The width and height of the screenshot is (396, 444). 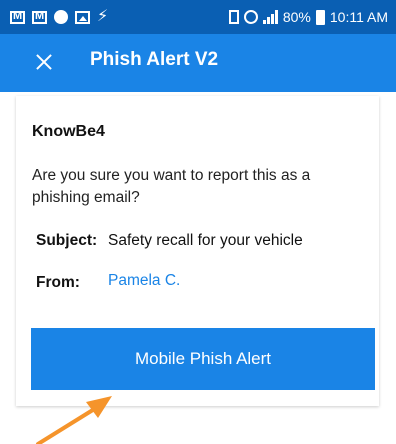 I want to click on battery-icon, so click(x=320, y=17).